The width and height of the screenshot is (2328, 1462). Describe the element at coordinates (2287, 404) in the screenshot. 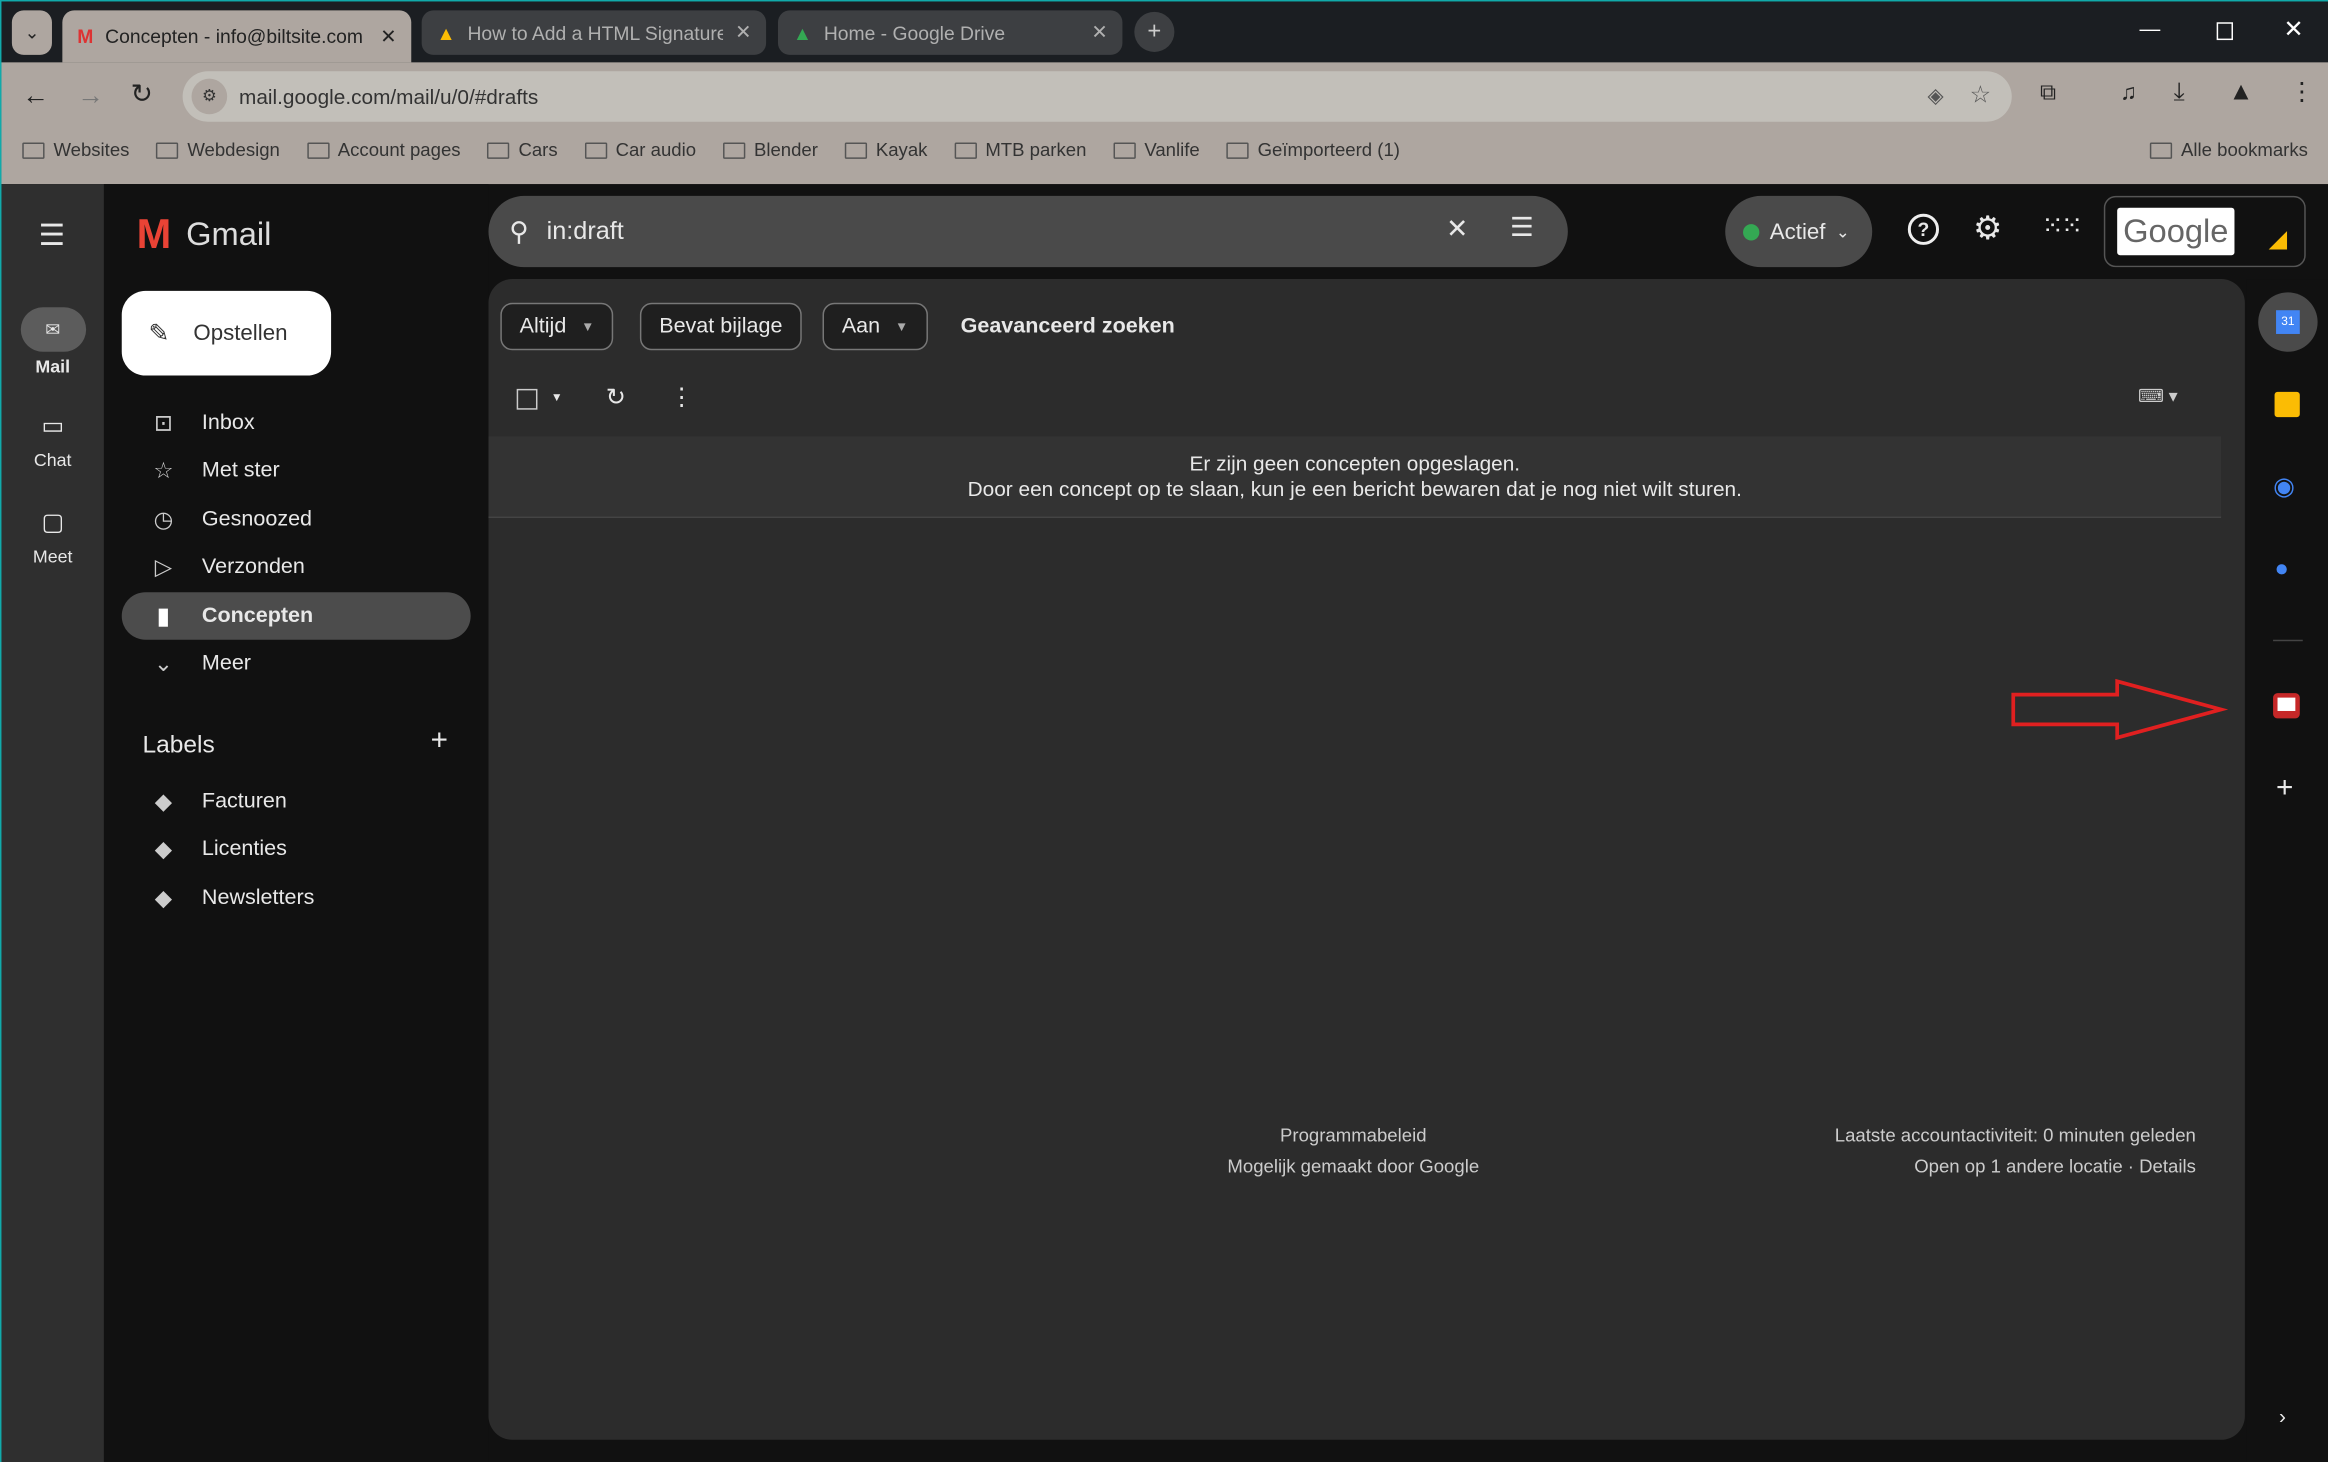

I see `keep-icon` at that location.